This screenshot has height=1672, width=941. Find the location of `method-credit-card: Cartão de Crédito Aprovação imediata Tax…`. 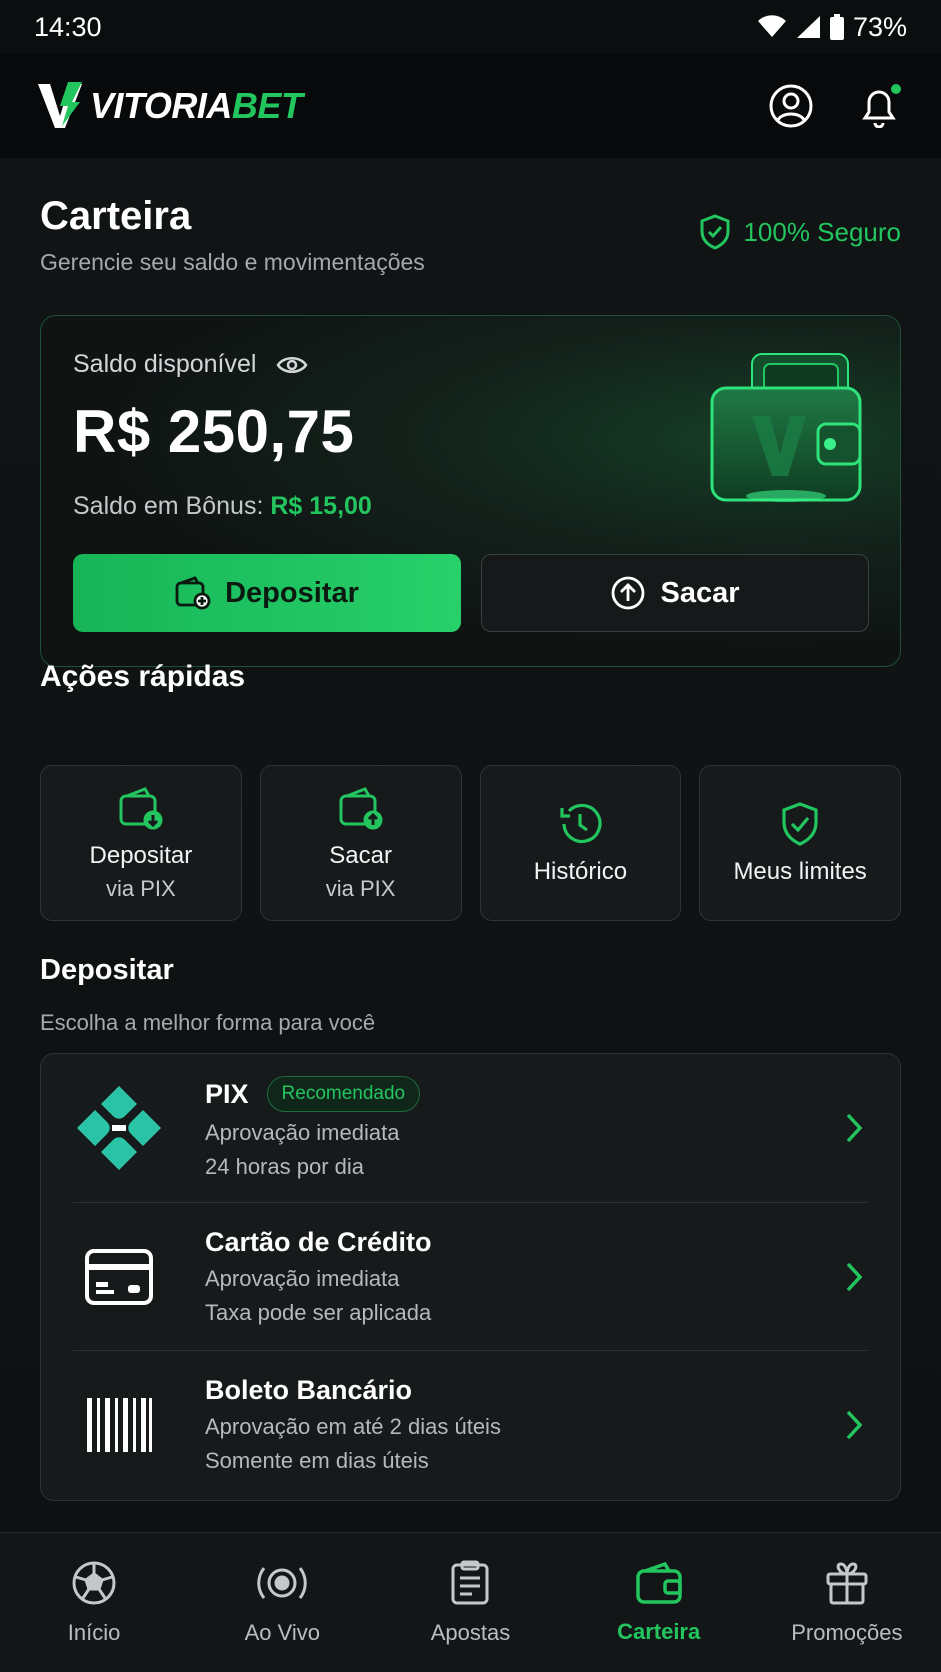

method-credit-card: Cartão de Crédito Aprovação imediata Tax… is located at coordinates (470, 1276).